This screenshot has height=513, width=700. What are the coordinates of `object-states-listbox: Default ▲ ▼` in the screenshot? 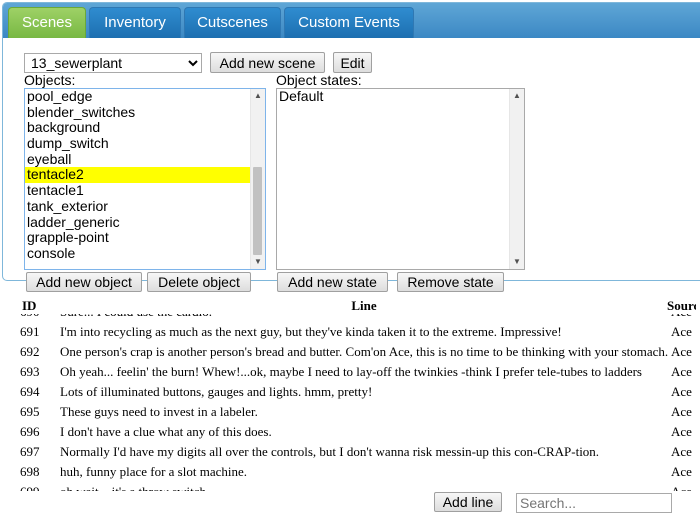 It's located at (400, 179).